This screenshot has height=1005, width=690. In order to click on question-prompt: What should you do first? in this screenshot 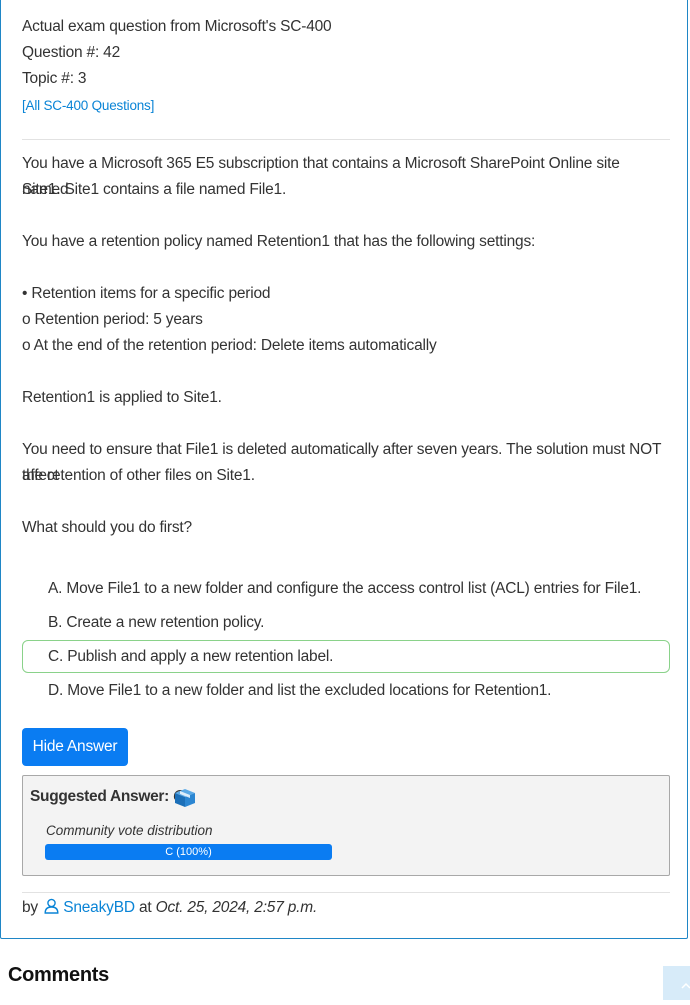, I will do `click(107, 527)`.